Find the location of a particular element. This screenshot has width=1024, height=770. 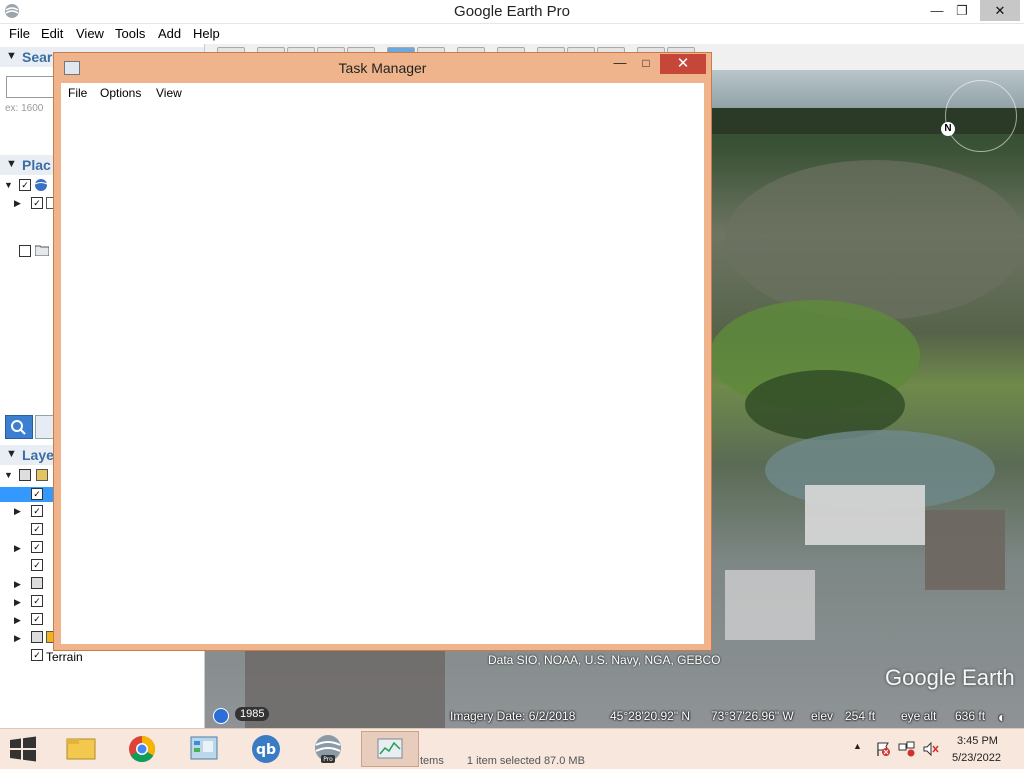

windows-start-icon is located at coordinates (23, 749).